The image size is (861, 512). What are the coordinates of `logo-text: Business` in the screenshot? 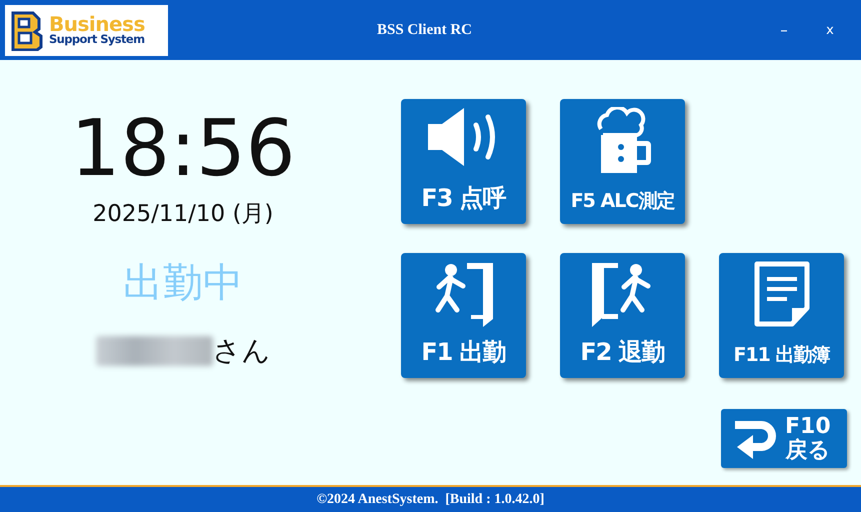 It's located at (97, 24).